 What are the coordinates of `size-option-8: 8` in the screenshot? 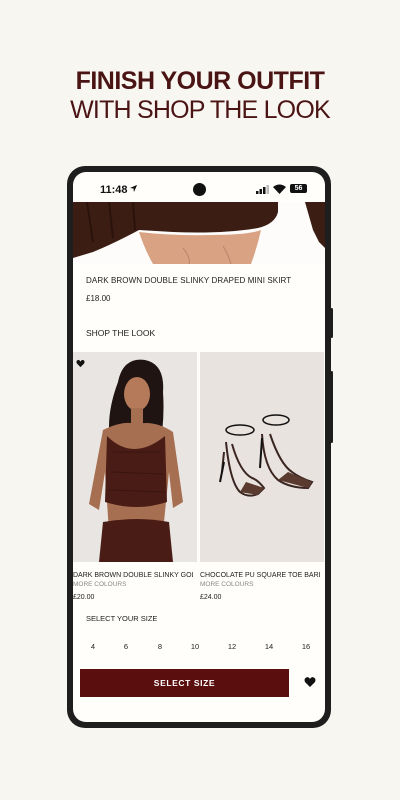 It's located at (160, 646).